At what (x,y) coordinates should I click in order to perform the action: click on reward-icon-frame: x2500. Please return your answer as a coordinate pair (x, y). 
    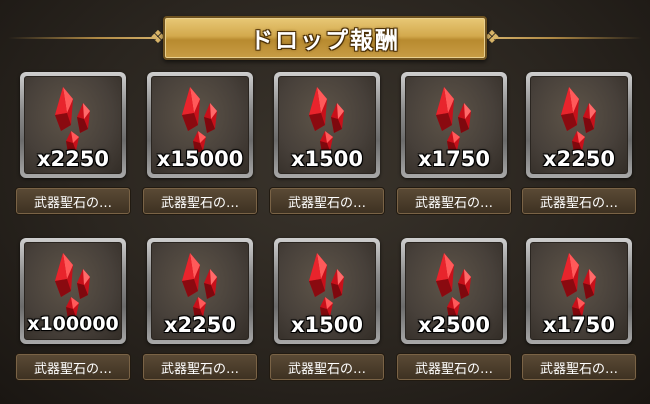
    Looking at the image, I should click on (454, 291).